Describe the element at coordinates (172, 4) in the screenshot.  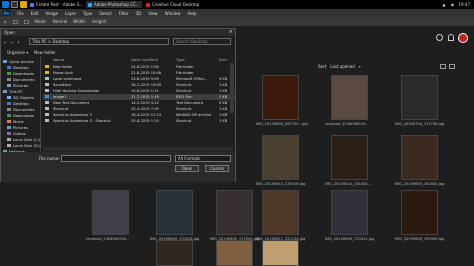
I see `taskbar-tab-creative-cloud: Creative Cloud Desktop` at that location.